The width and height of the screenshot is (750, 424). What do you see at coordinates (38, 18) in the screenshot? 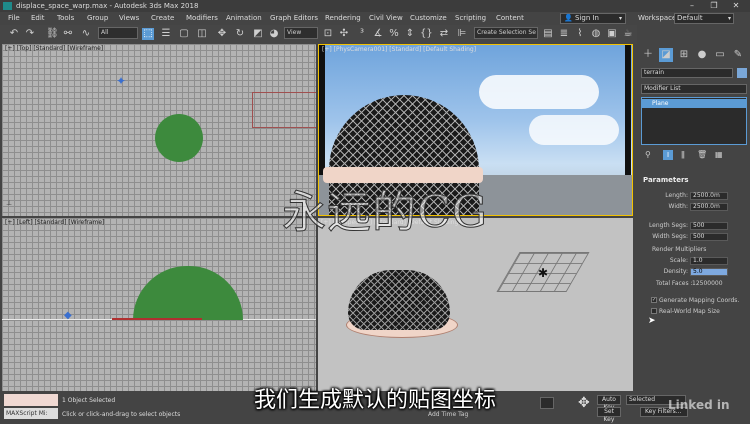
I see `menu-edit: Edit` at bounding box center [38, 18].